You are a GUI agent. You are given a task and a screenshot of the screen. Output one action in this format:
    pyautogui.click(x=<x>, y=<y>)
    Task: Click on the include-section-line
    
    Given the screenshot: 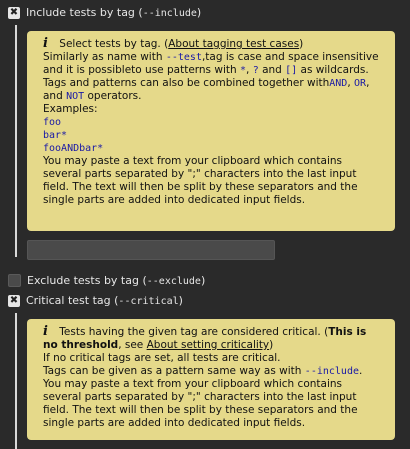 What is the action you would take?
    pyautogui.click(x=16, y=141)
    